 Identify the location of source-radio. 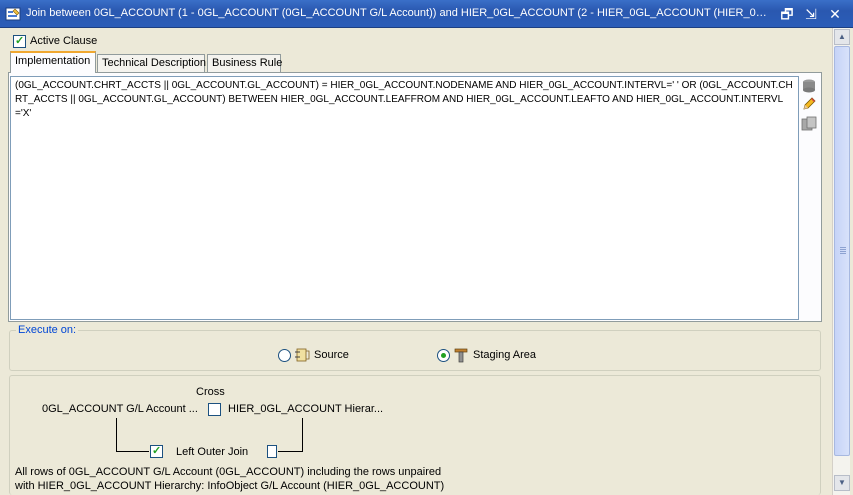
(284, 355).